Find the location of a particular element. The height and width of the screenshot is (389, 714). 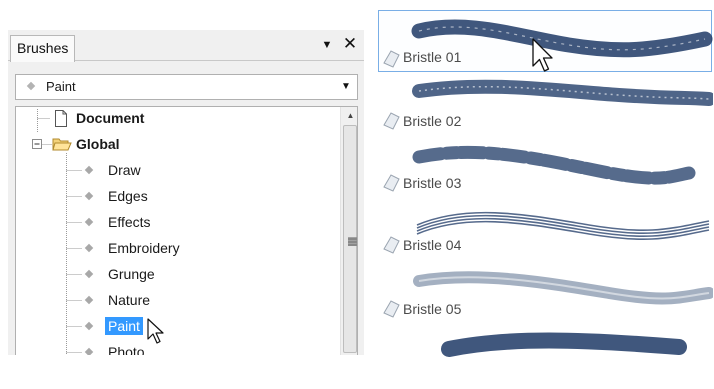

brush-item-bristle-04: Bristle 04 is located at coordinates (545, 229).